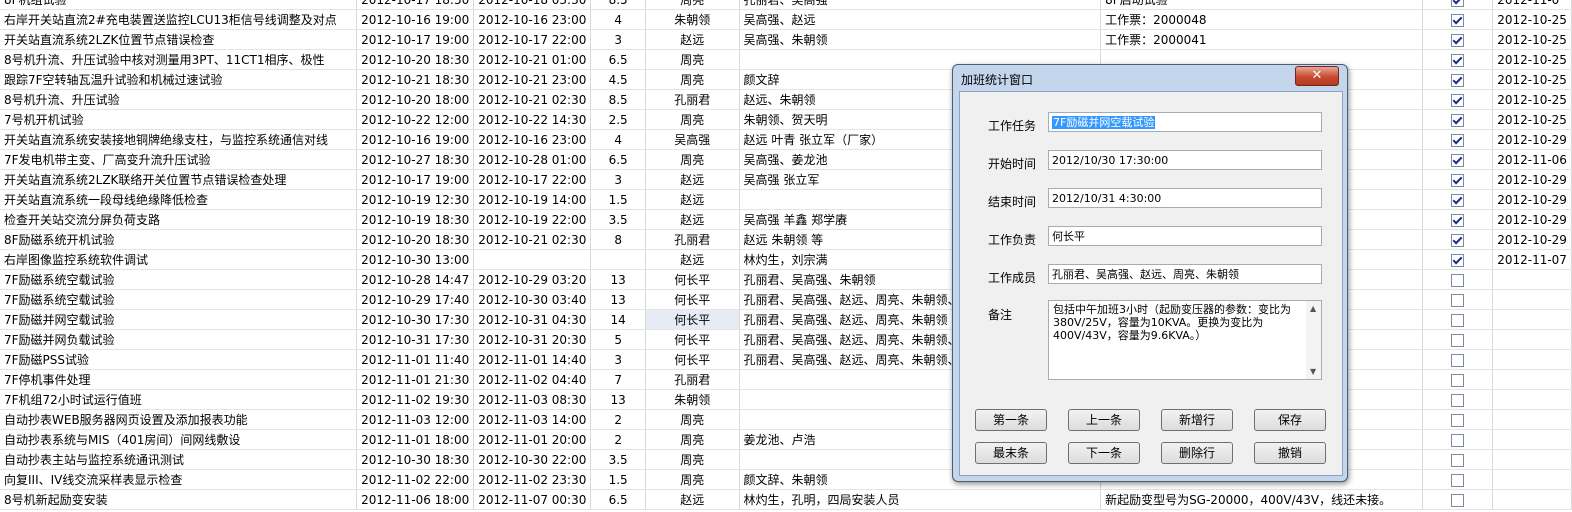 Image resolution: width=1572 pixels, height=512 pixels. Describe the element at coordinates (618, 339) in the screenshot. I see `cell-hours: 5` at that location.